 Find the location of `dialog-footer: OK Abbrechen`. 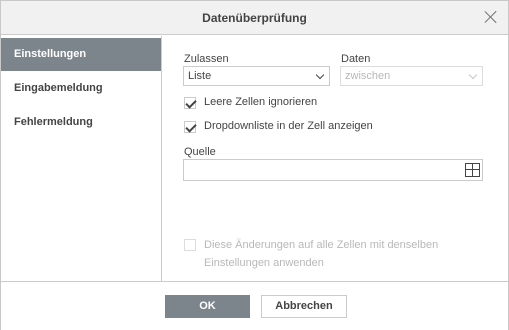

dialog-footer: OK Abbrechen is located at coordinates (254, 305).